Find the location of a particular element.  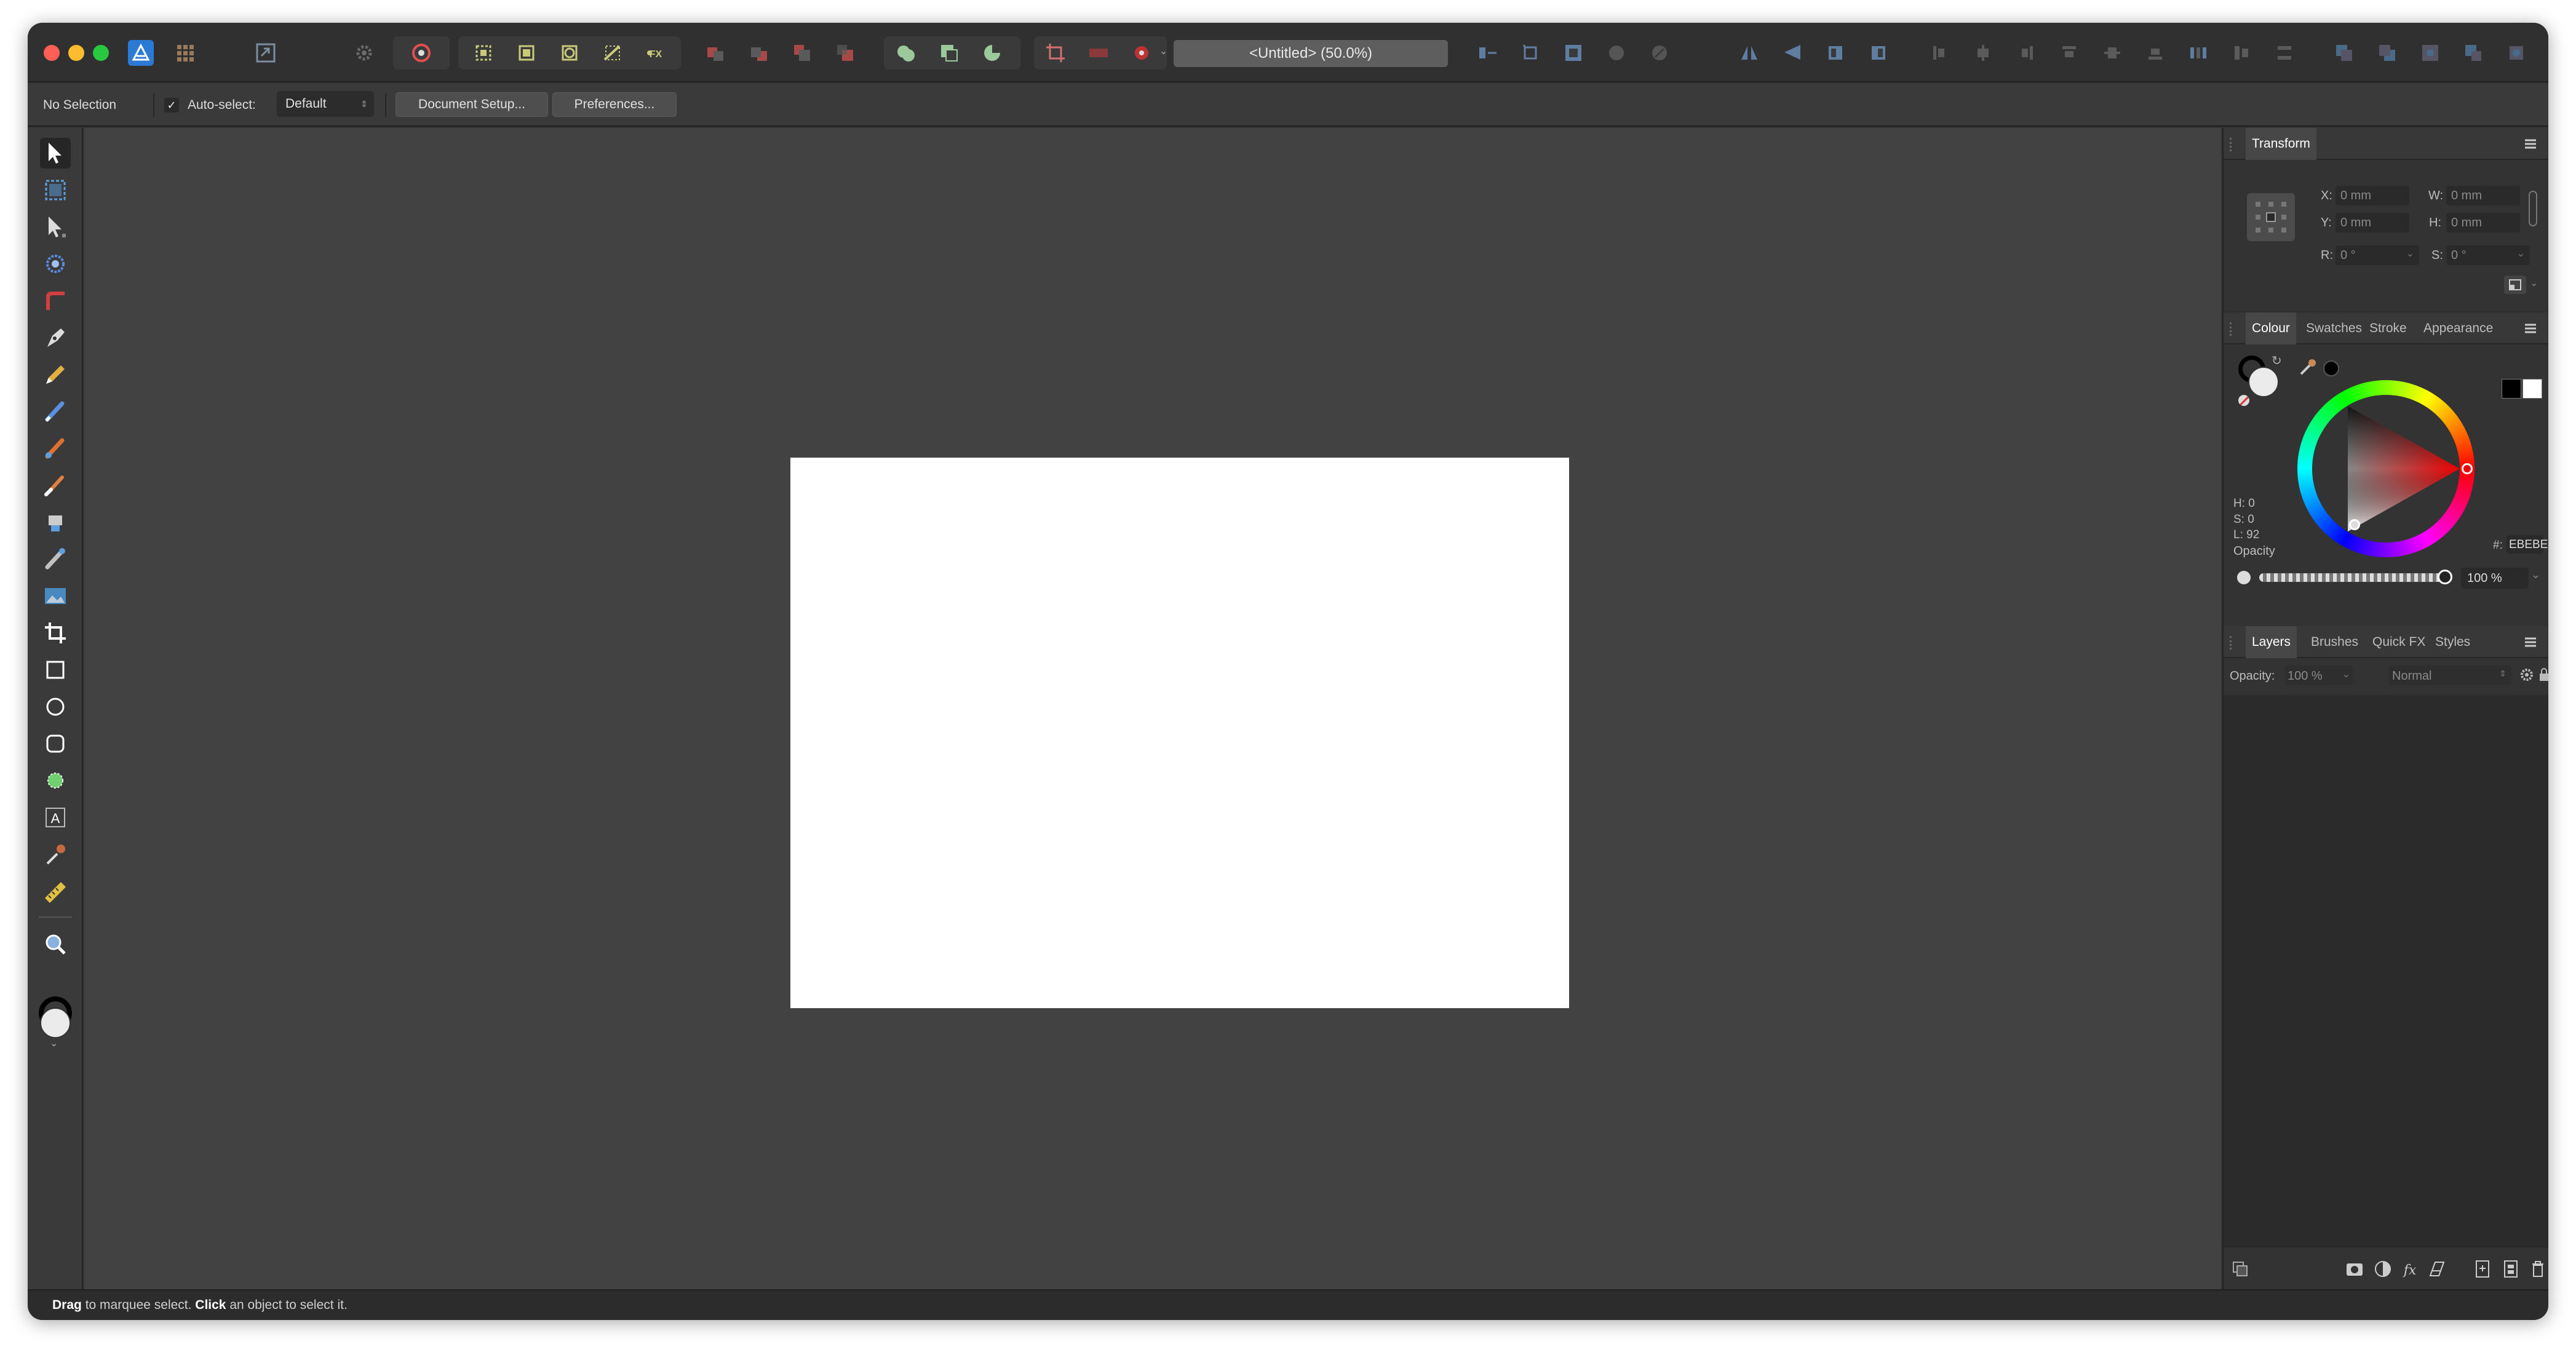

artistic-text-tool-icon: A is located at coordinates (55, 818).